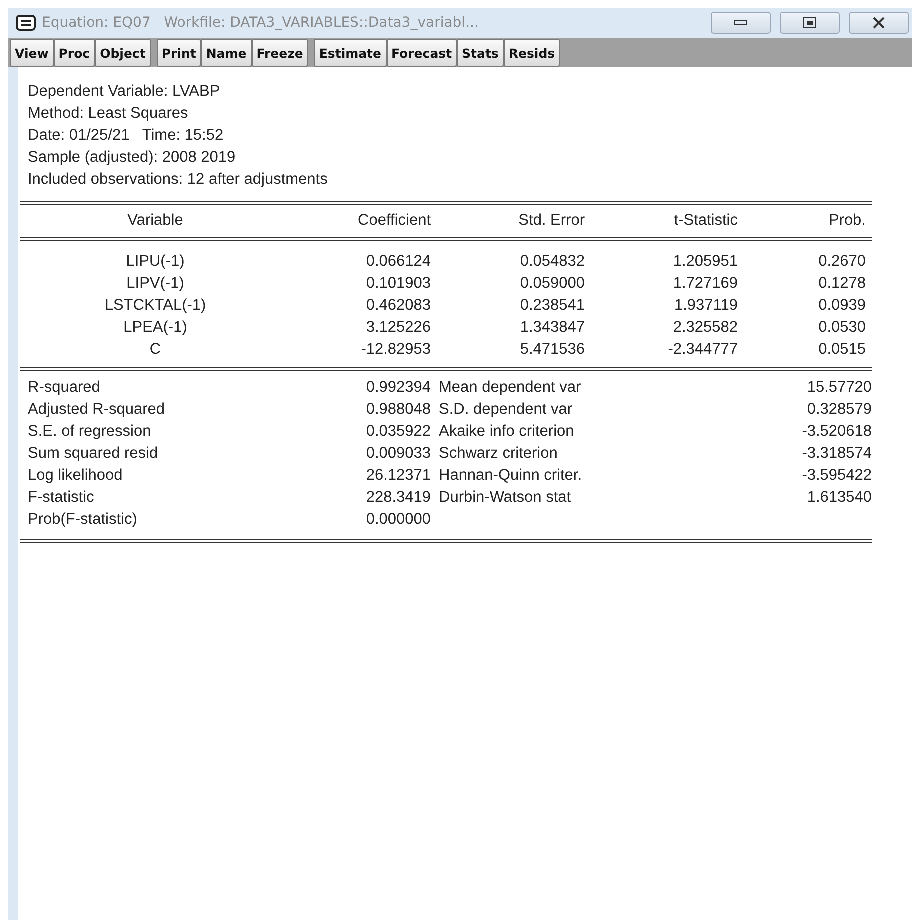 Image resolution: width=912 pixels, height=920 pixels. I want to click on stat-label: Akaike info criterion, so click(507, 432).